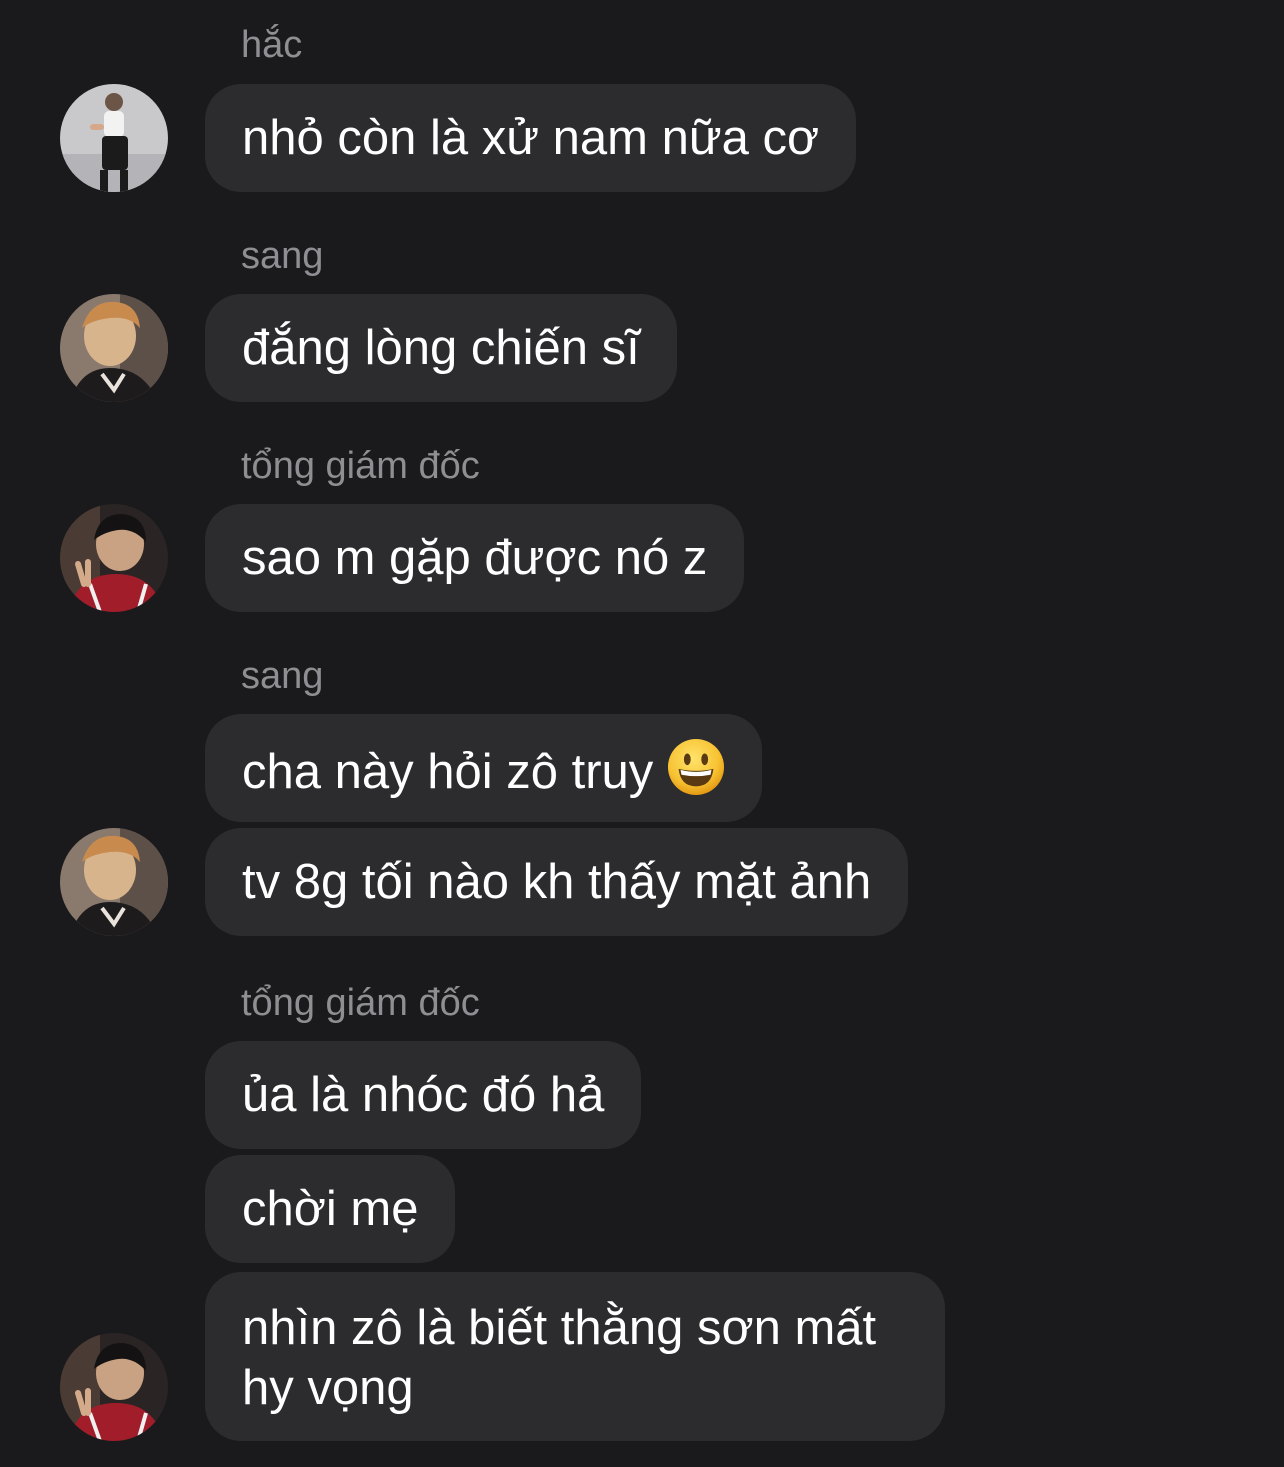  What do you see at coordinates (696, 767) in the screenshot?
I see `grinning-face-emoji` at bounding box center [696, 767].